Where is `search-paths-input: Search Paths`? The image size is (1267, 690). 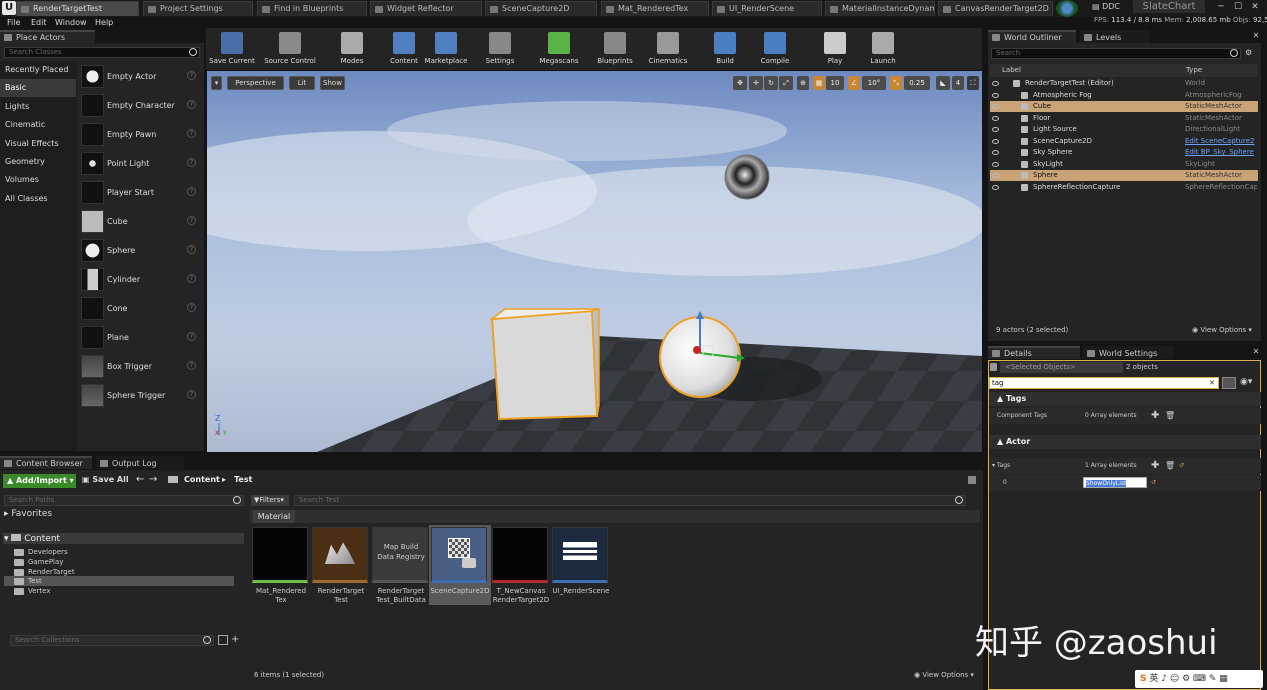
search-paths-input: Search Paths is located at coordinates (124, 500).